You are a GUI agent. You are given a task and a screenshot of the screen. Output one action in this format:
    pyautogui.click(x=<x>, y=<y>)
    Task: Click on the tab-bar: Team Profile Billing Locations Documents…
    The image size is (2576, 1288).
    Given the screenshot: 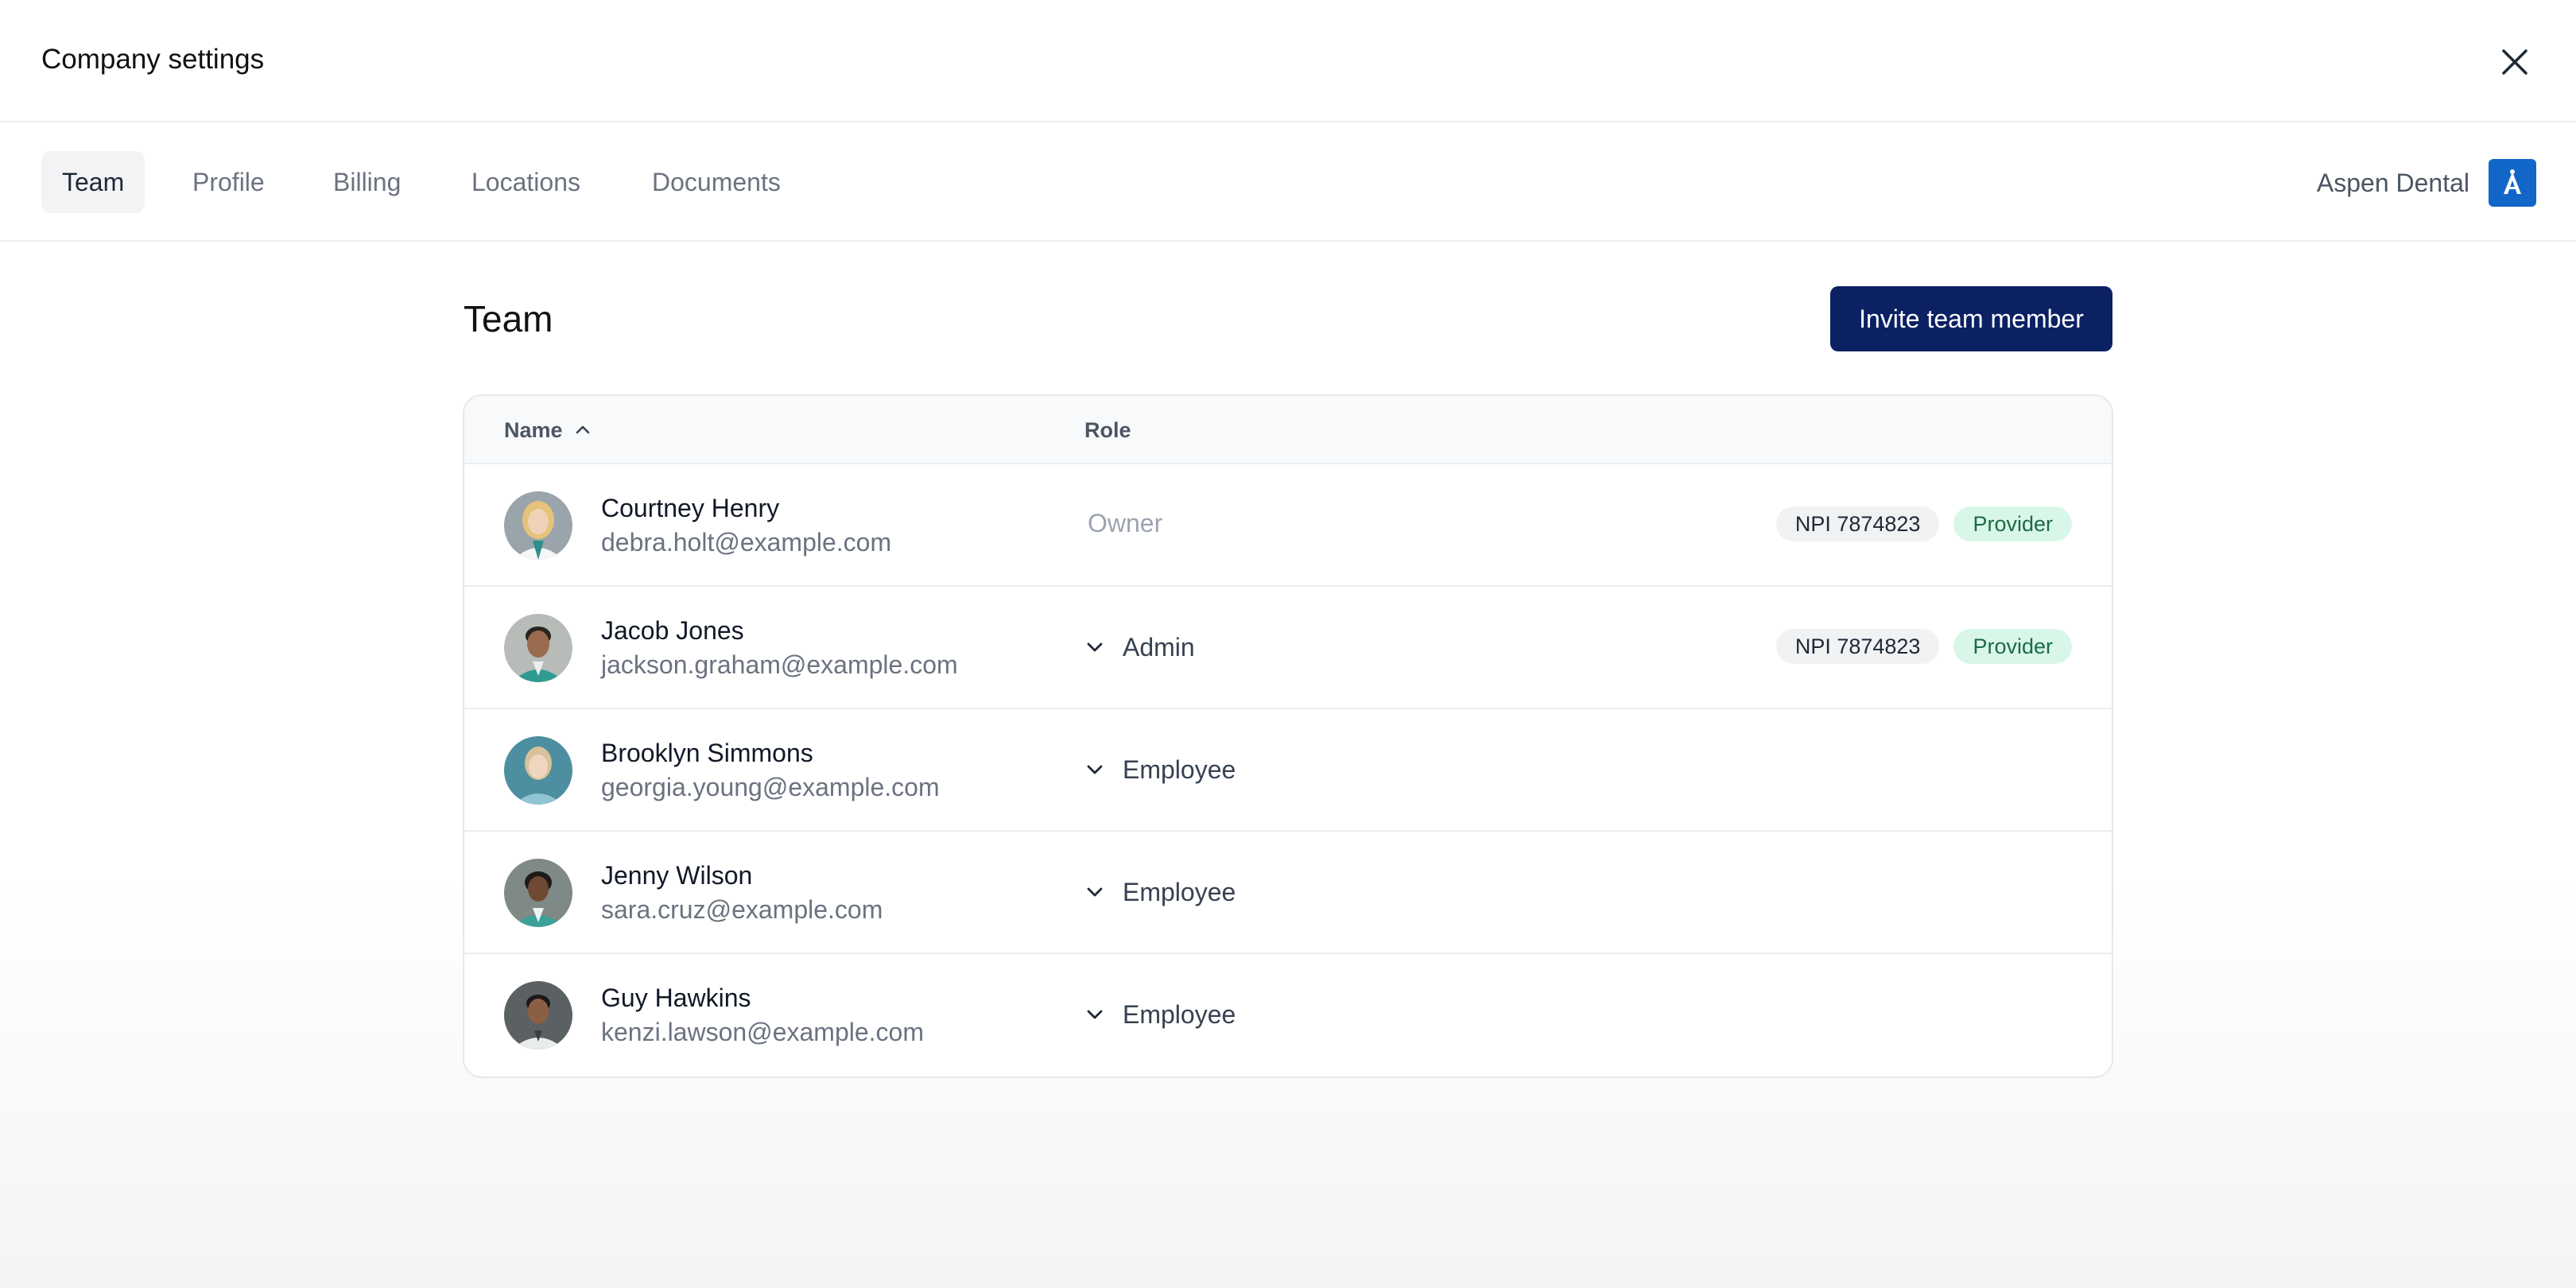 What is the action you would take?
    pyautogui.click(x=1288, y=182)
    